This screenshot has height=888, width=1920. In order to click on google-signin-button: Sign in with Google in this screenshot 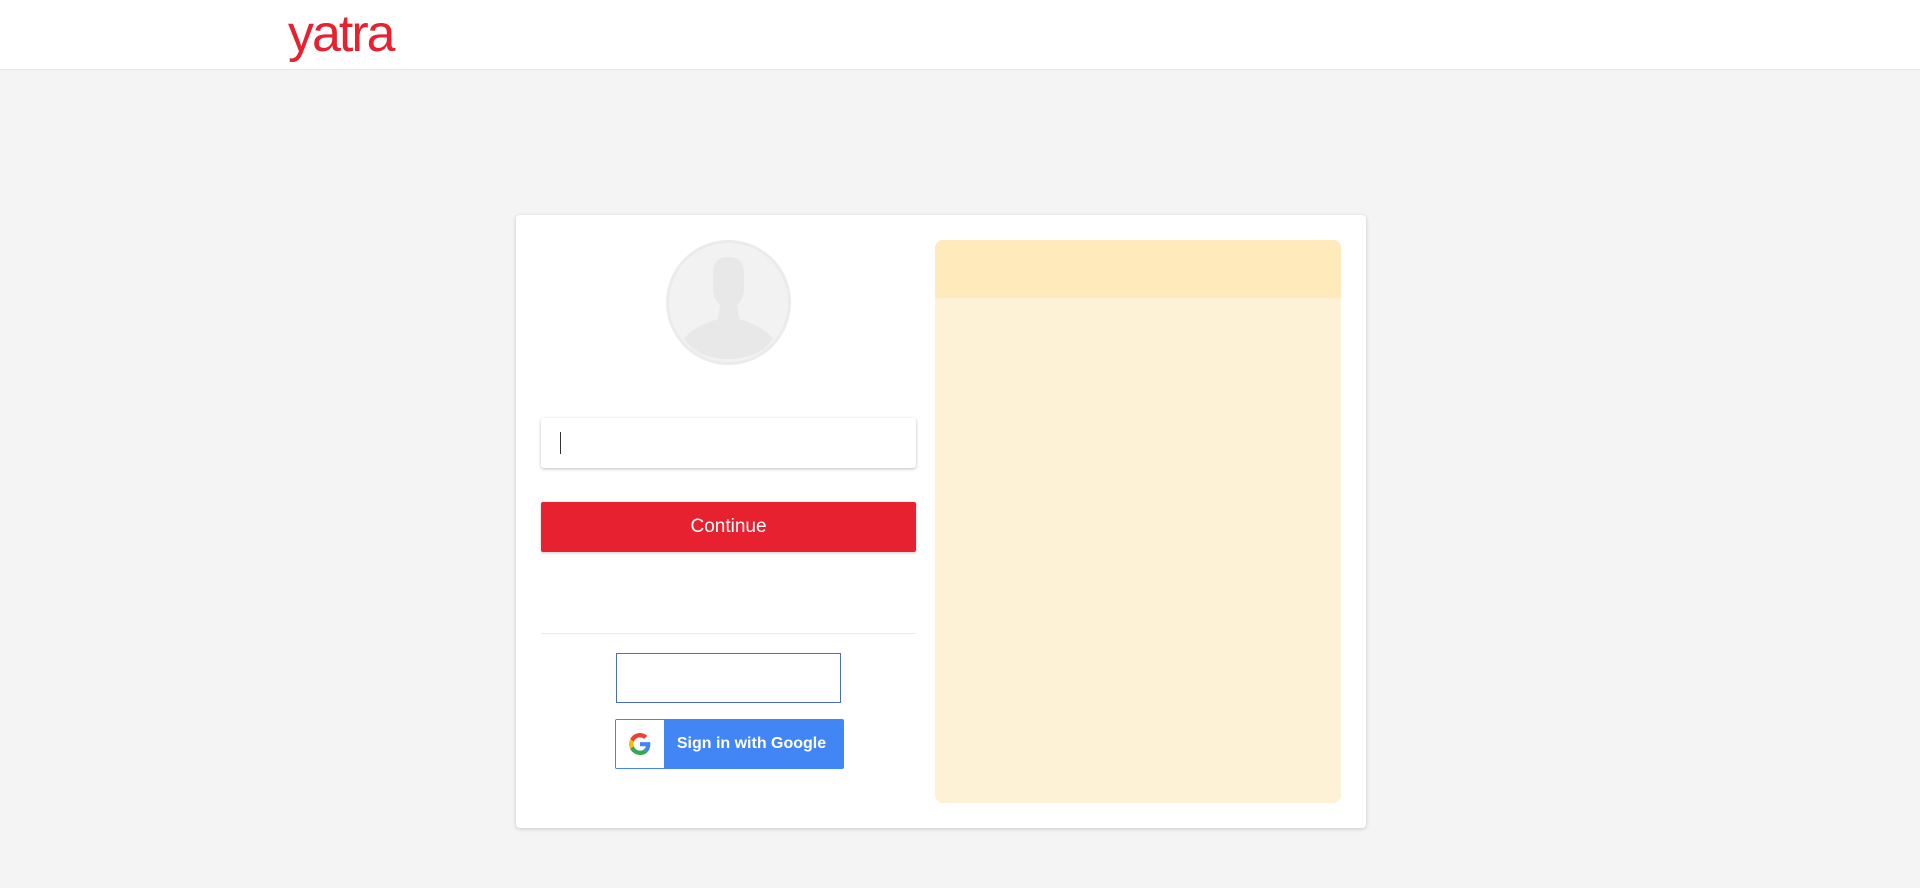, I will do `click(729, 744)`.